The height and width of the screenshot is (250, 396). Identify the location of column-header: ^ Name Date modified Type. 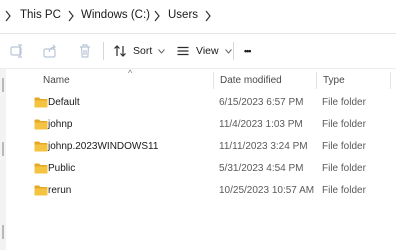
(201, 78).